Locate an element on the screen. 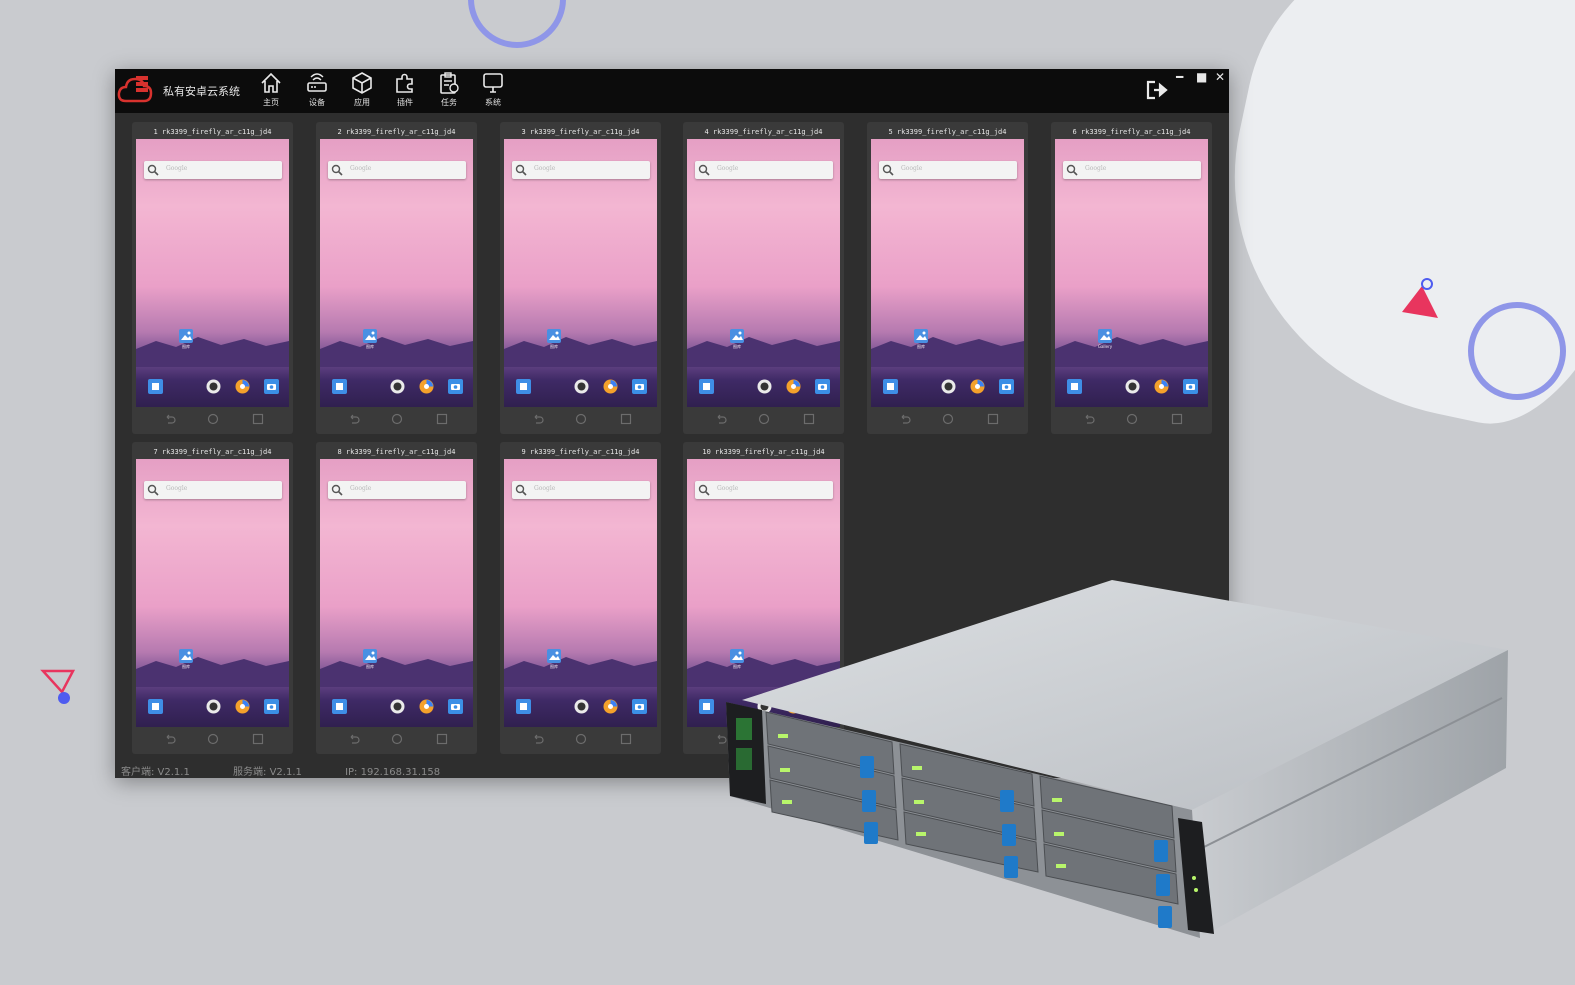 The width and height of the screenshot is (1575, 985). nav-system: 系统 is located at coordinates (493, 91).